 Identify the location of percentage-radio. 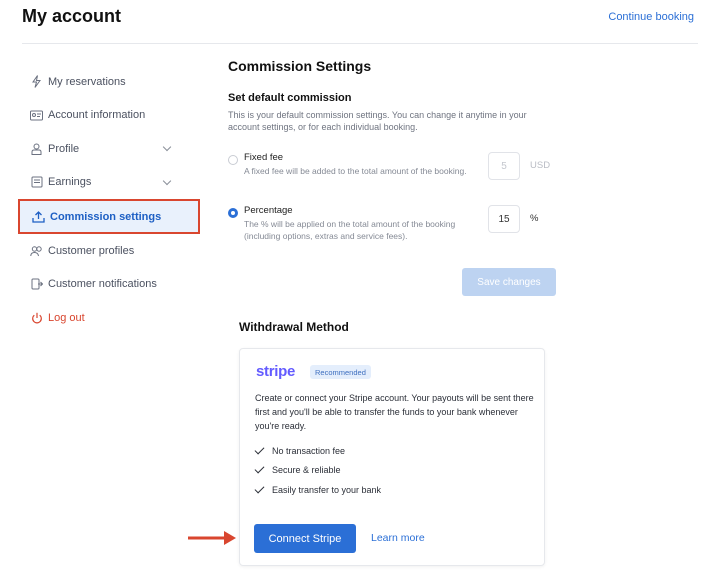
(233, 213).